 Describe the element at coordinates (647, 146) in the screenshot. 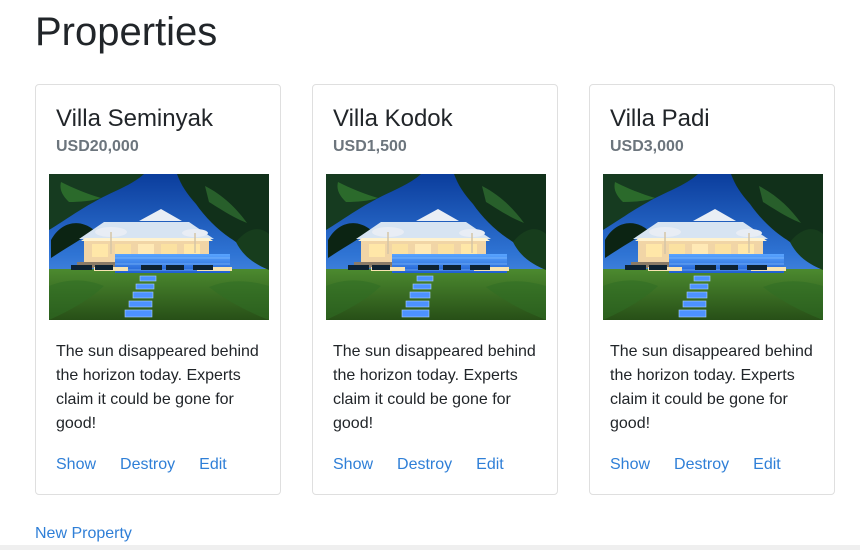

I see `property-price: USD3,000` at that location.